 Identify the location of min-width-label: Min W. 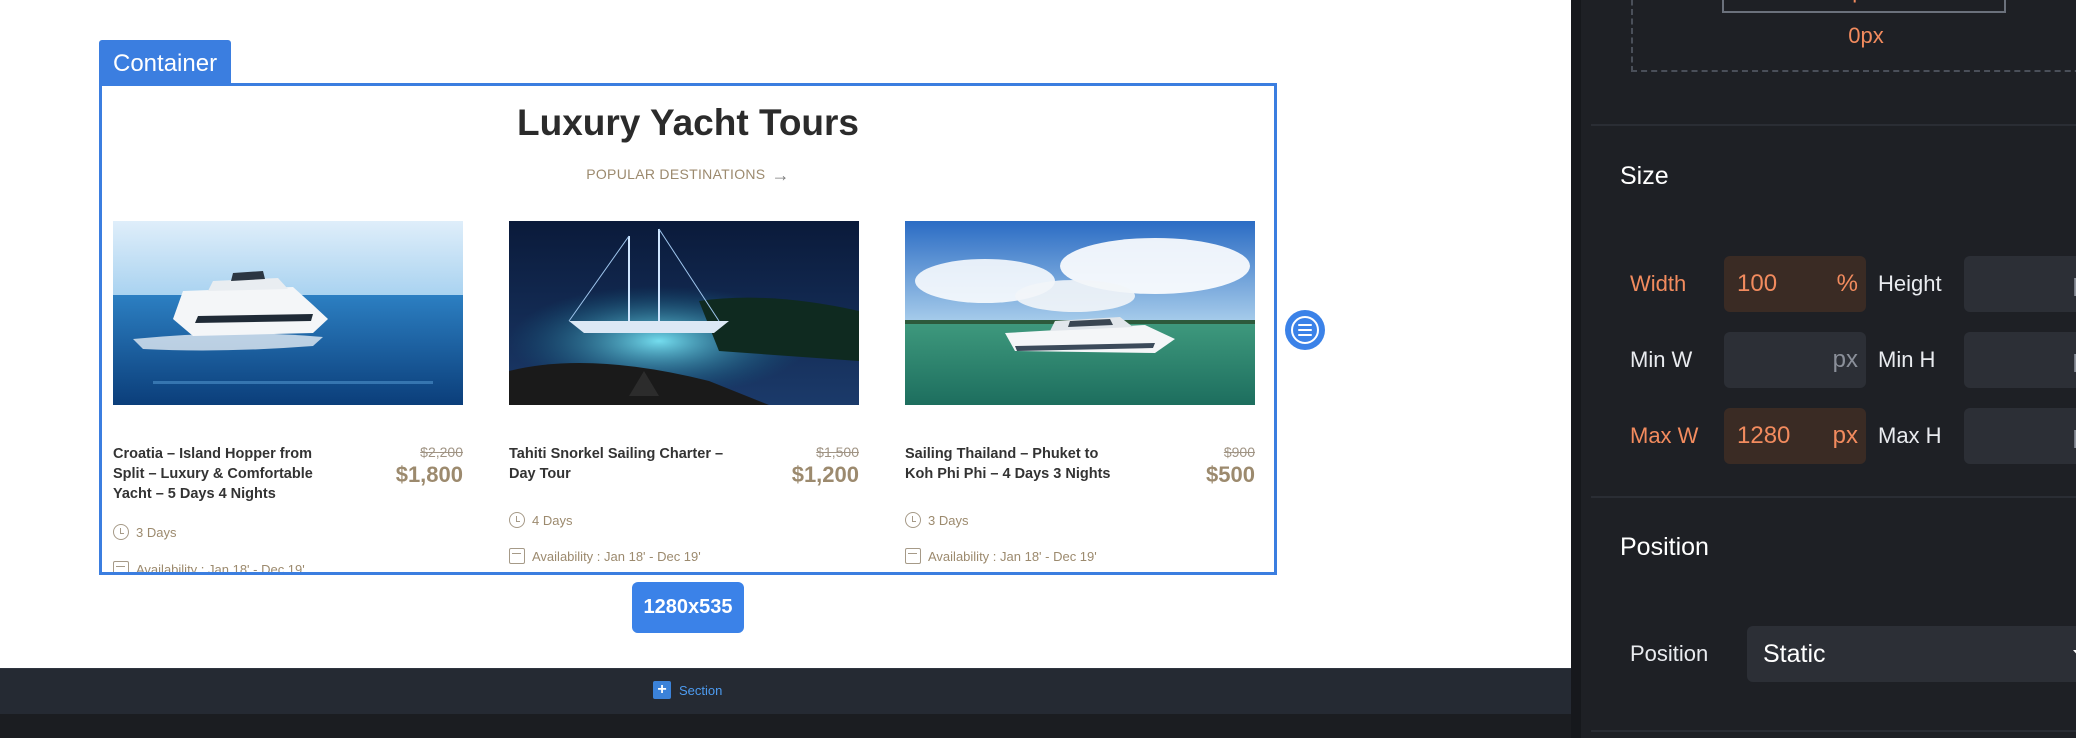
(1661, 359).